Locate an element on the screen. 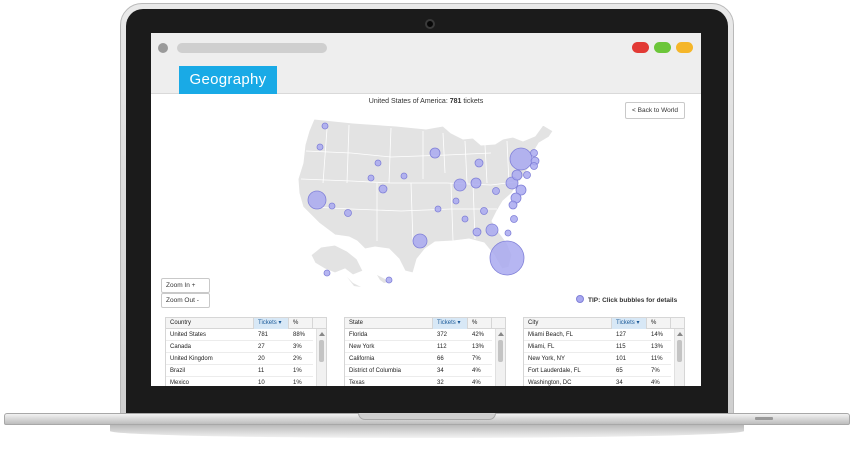  table-row: New York, NY 101 11% is located at coordinates (597, 359).